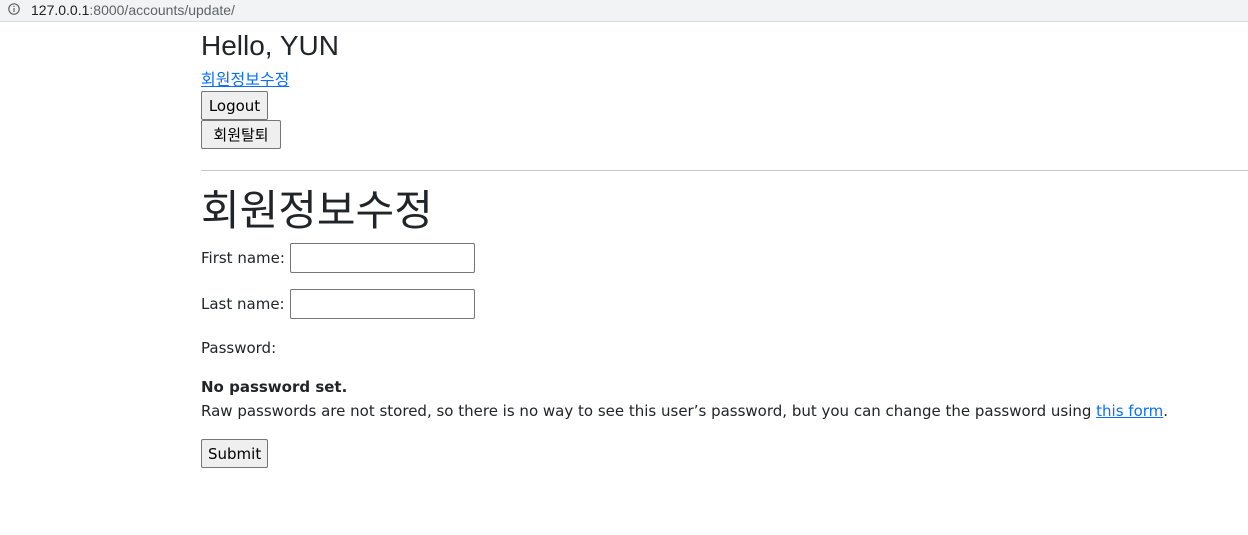 The image size is (1248, 535). I want to click on first-name-row: First name:, so click(338, 258).